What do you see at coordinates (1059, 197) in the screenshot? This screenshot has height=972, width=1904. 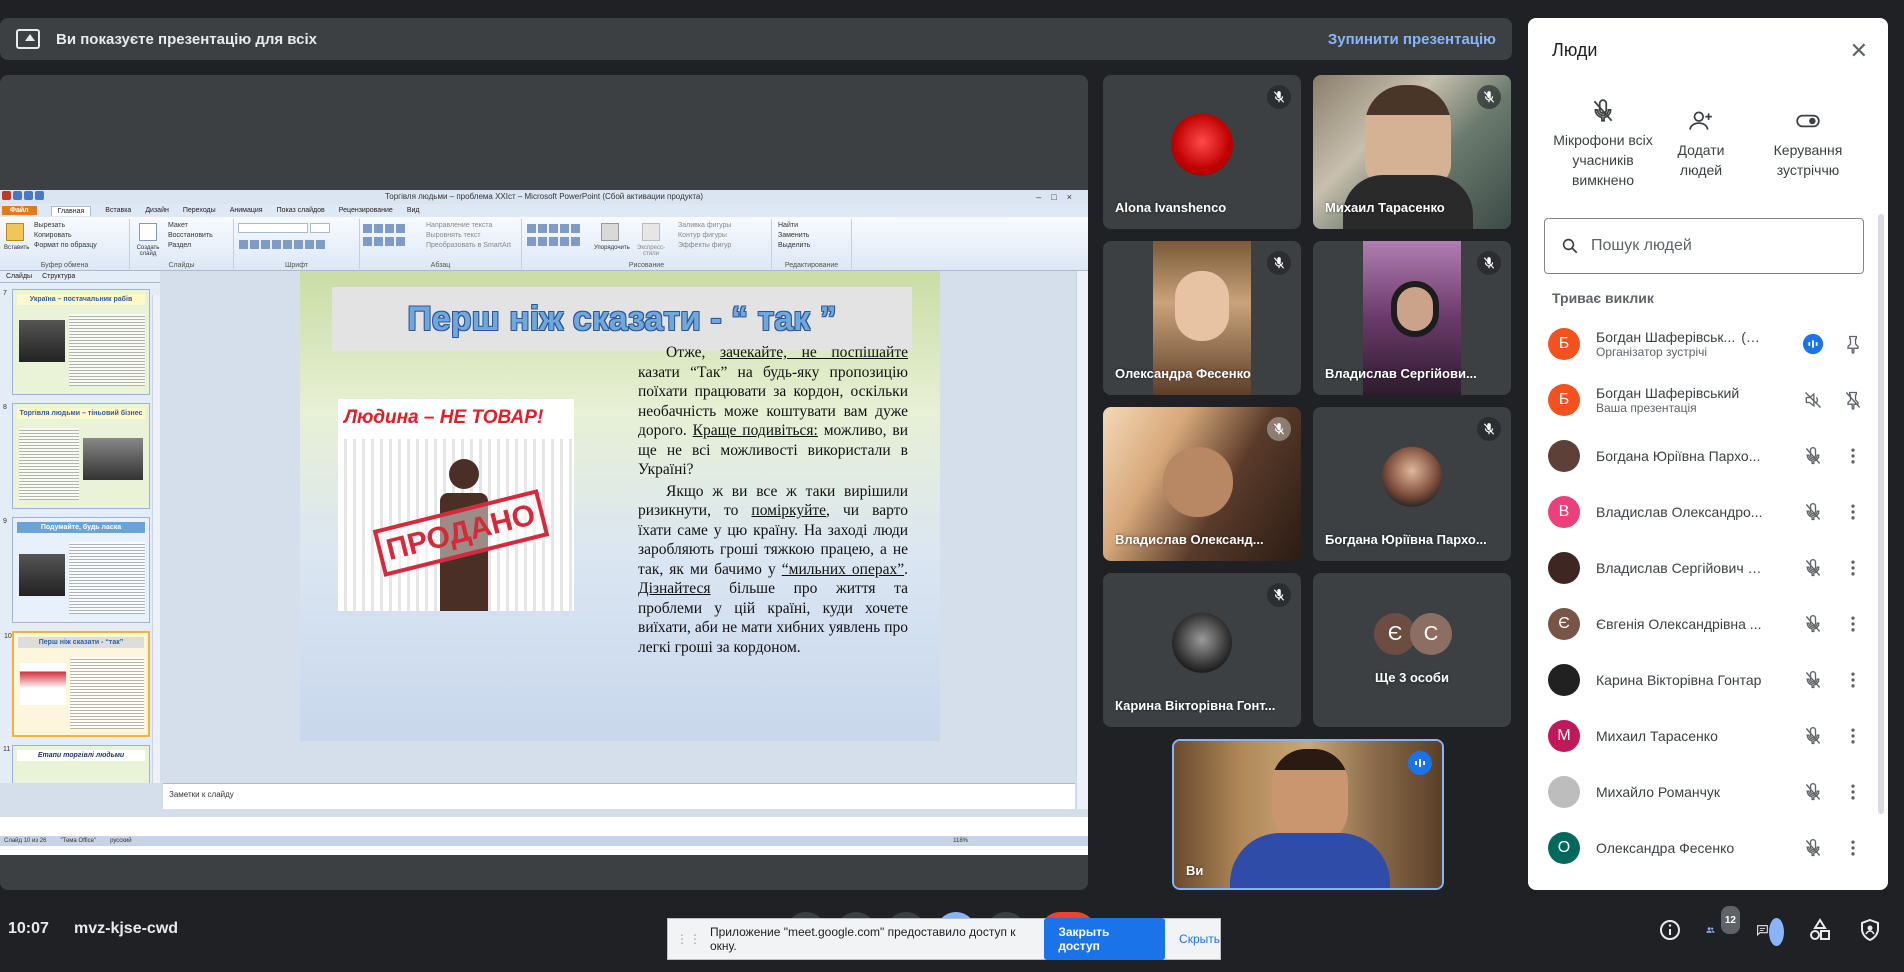 I see `window-controls: –□×` at bounding box center [1059, 197].